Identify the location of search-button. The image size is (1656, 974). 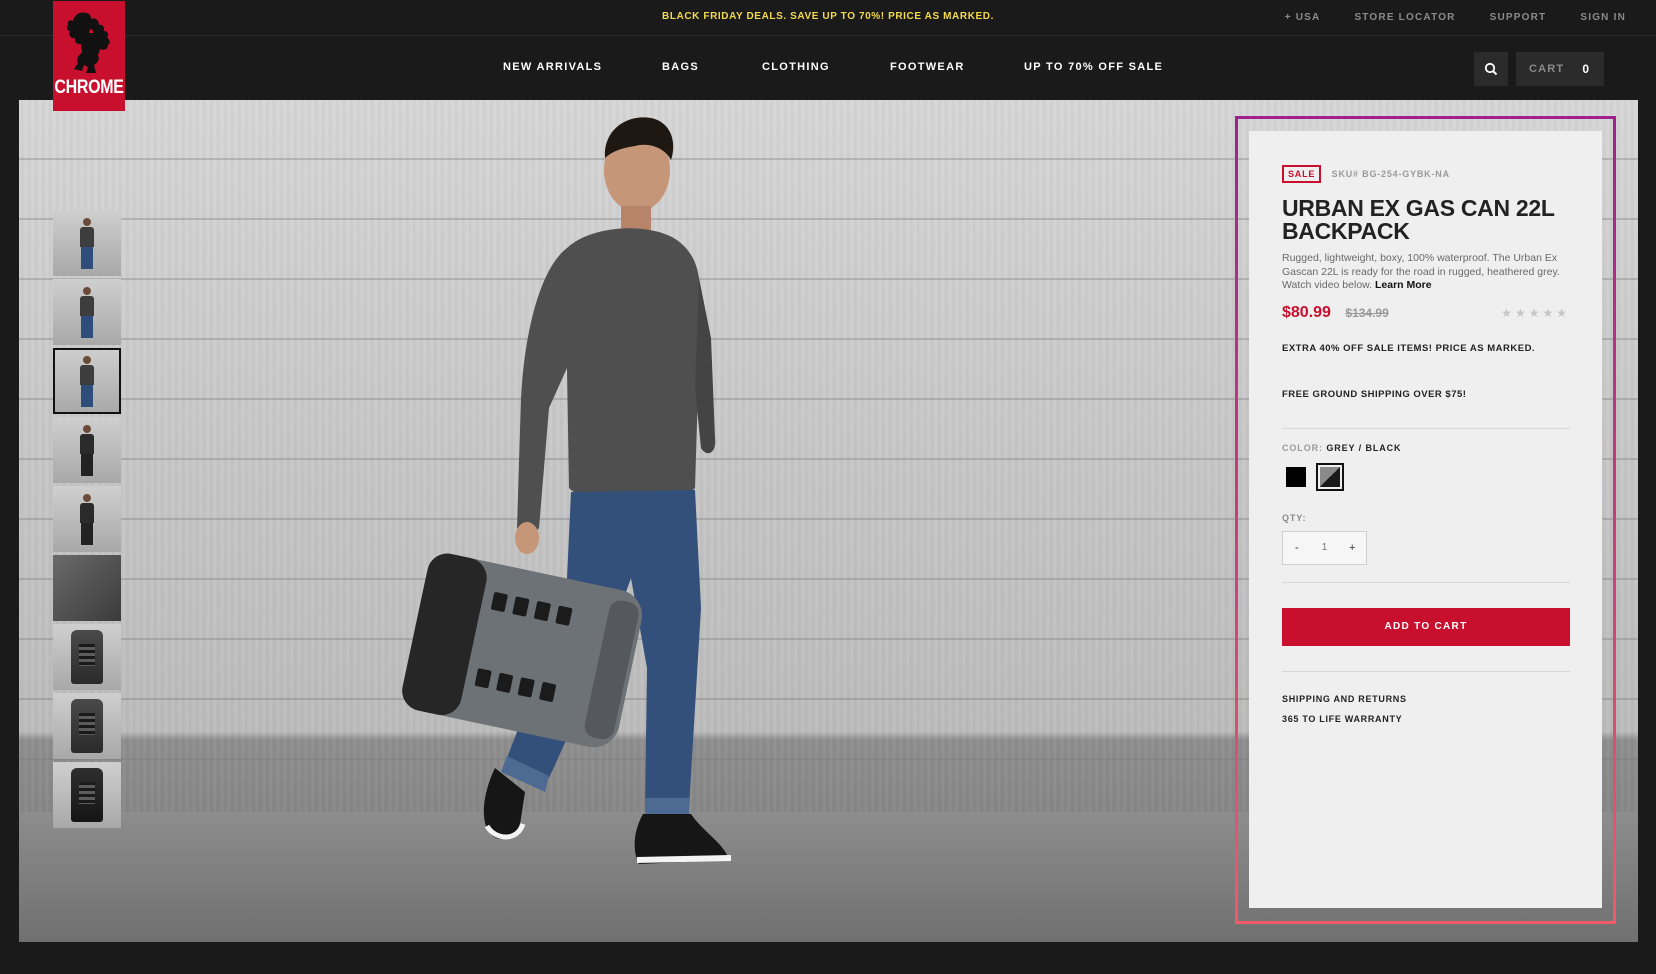
(1491, 69).